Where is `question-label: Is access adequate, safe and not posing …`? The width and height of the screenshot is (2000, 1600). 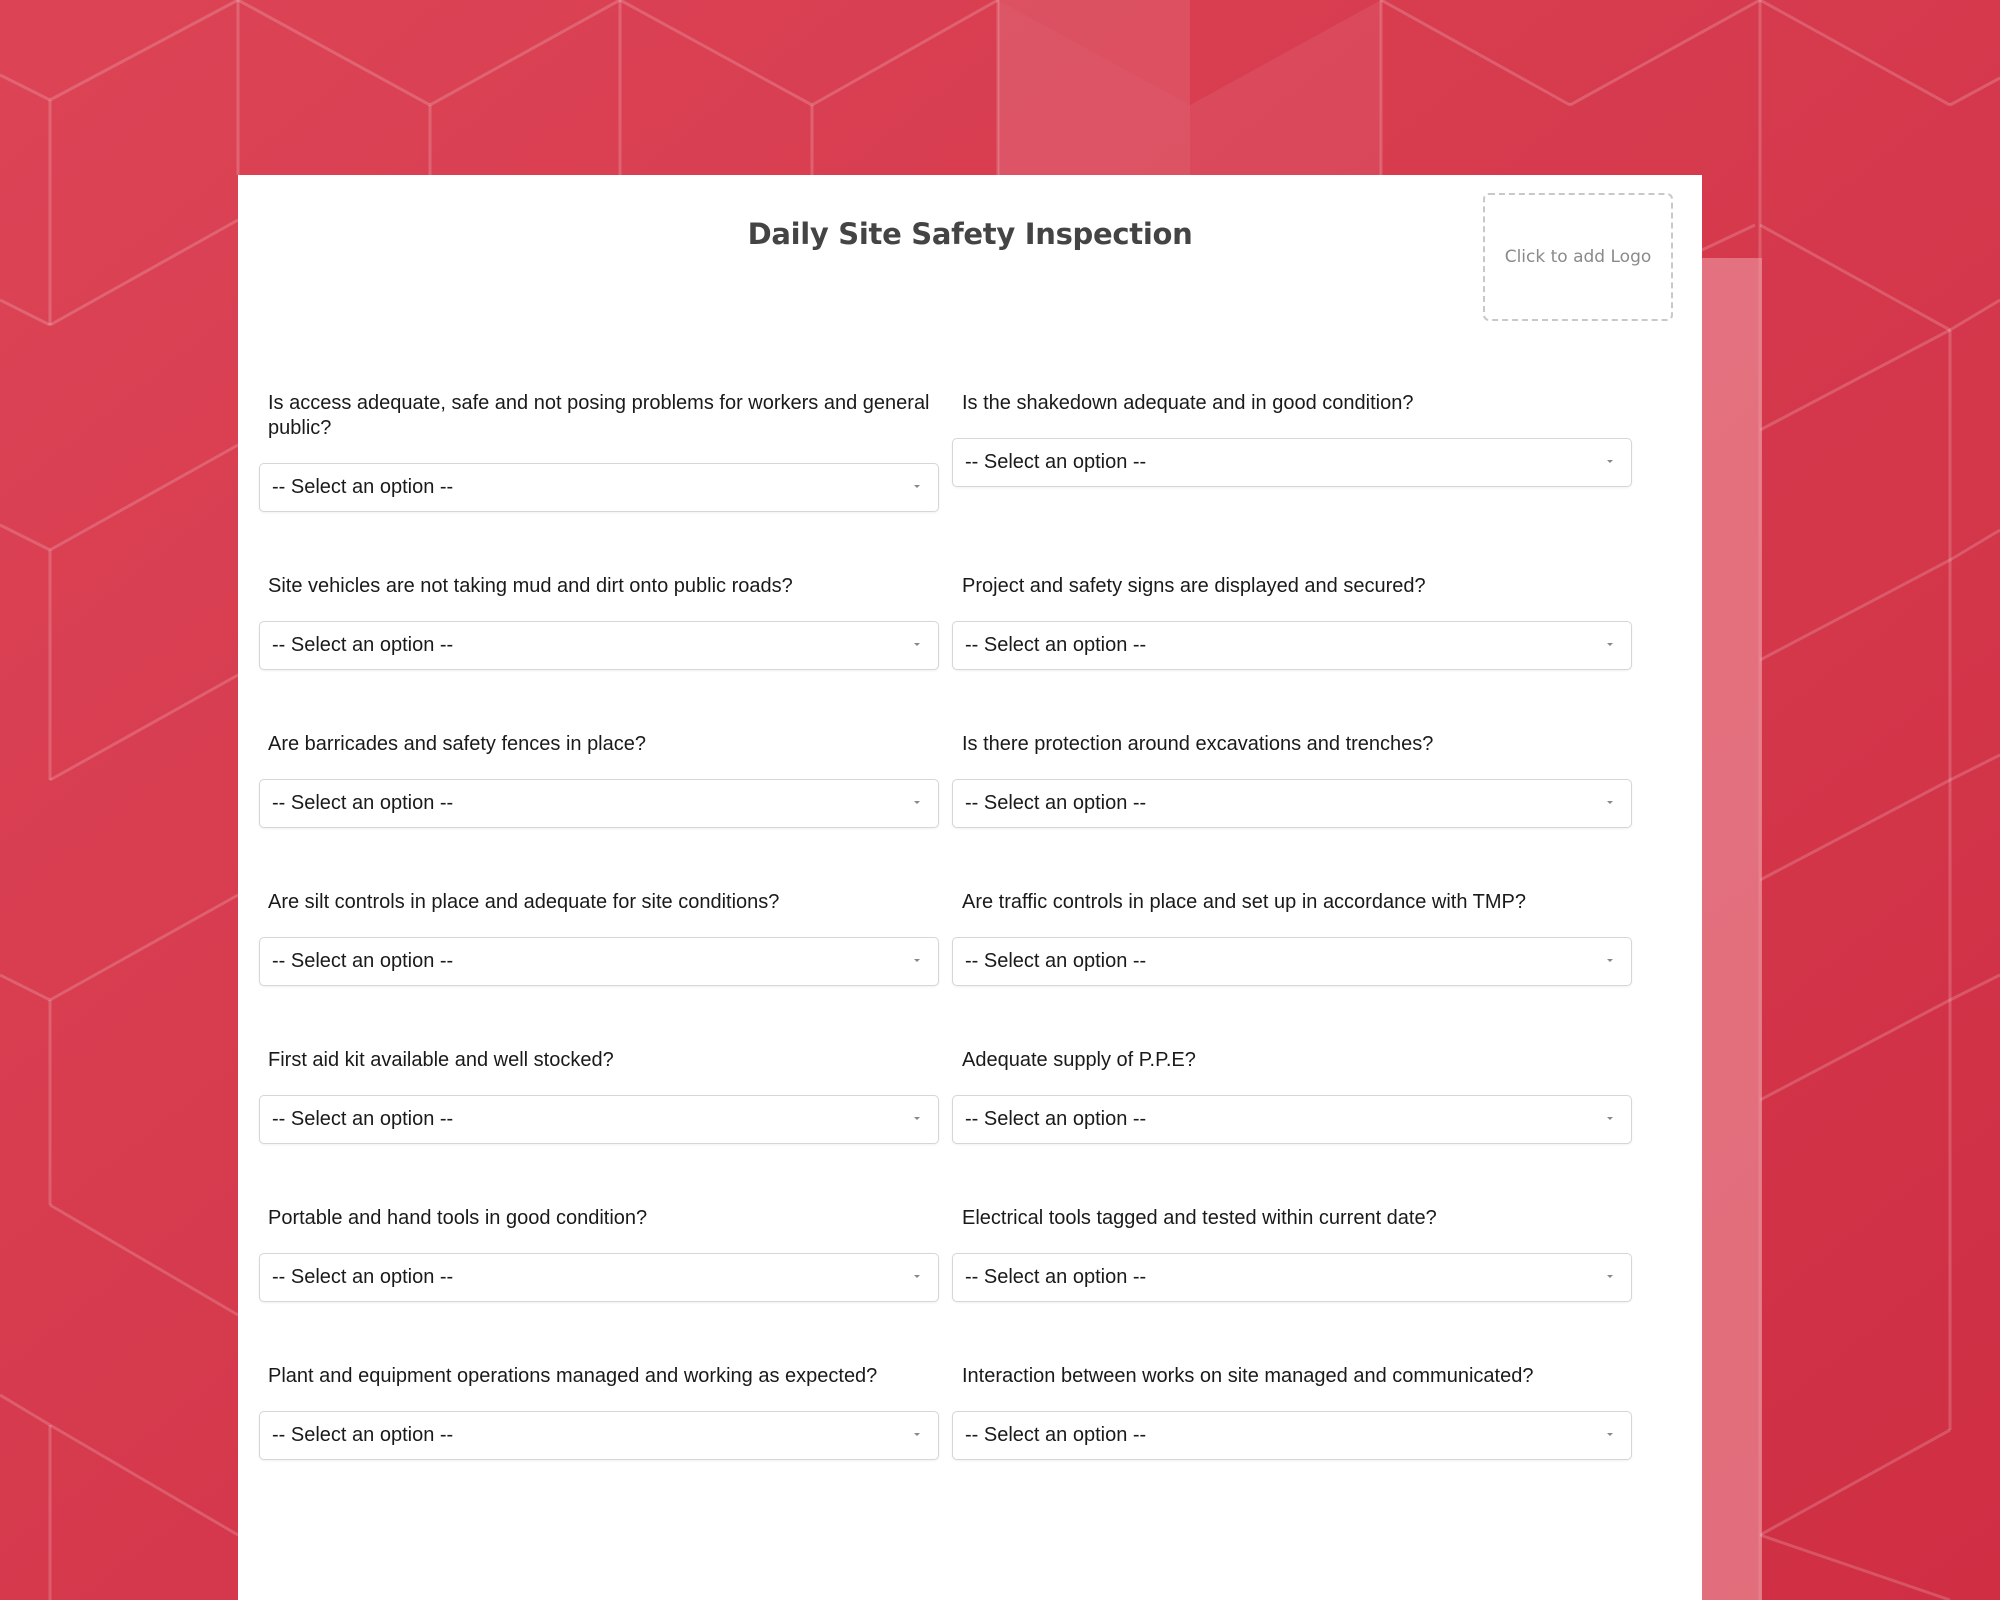
question-label: Is access adequate, safe and not posing … is located at coordinates (599, 415).